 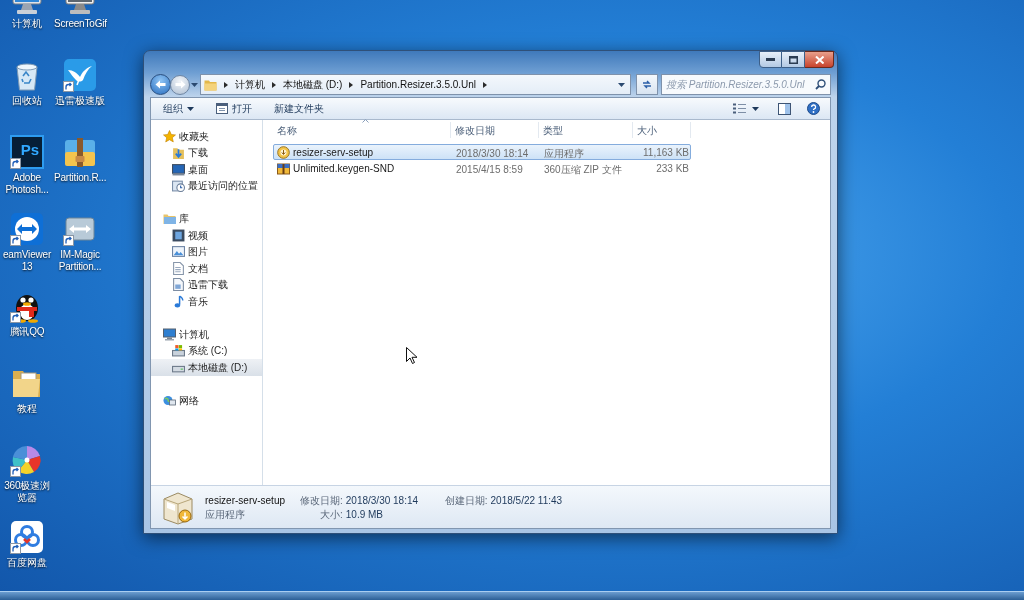 I want to click on cloud-rings-icon, so click(x=27, y=537).